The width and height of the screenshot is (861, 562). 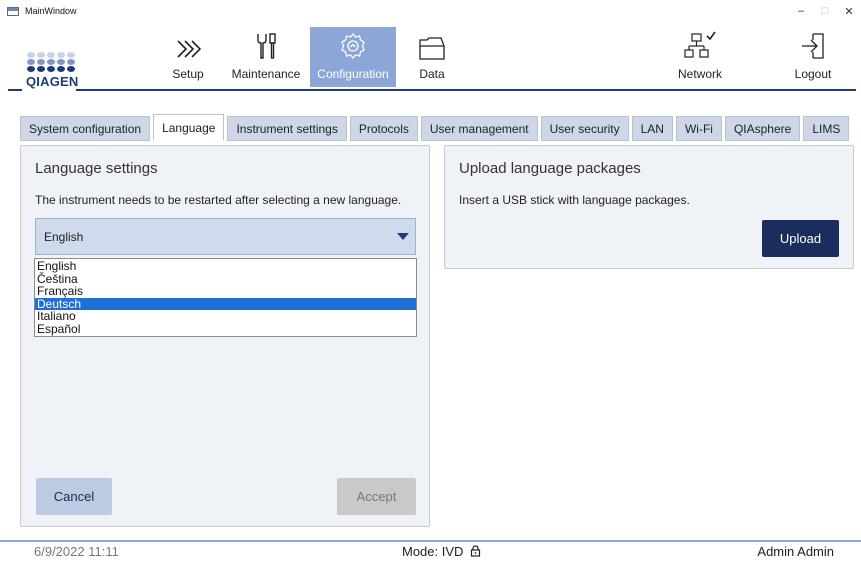 I want to click on accept-button: Accept, so click(x=376, y=496).